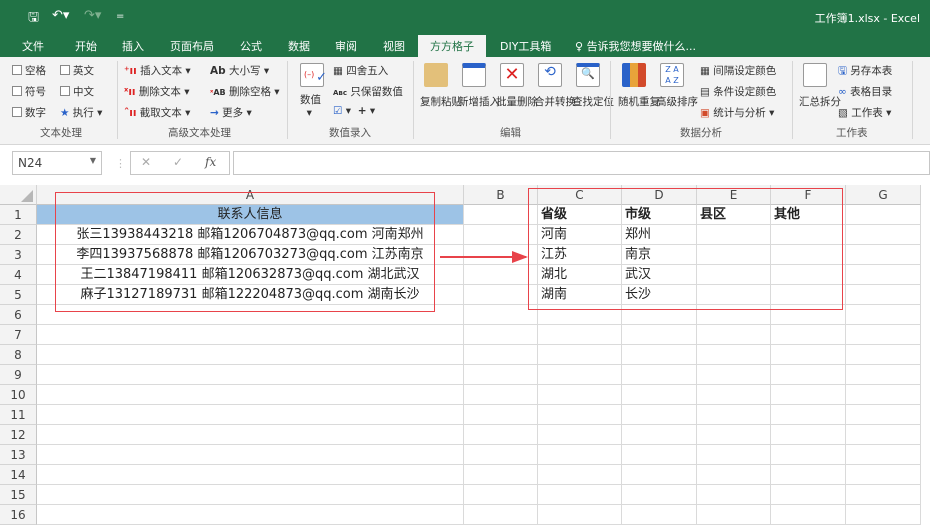  What do you see at coordinates (659, 395) in the screenshot?
I see `cell-d10` at bounding box center [659, 395].